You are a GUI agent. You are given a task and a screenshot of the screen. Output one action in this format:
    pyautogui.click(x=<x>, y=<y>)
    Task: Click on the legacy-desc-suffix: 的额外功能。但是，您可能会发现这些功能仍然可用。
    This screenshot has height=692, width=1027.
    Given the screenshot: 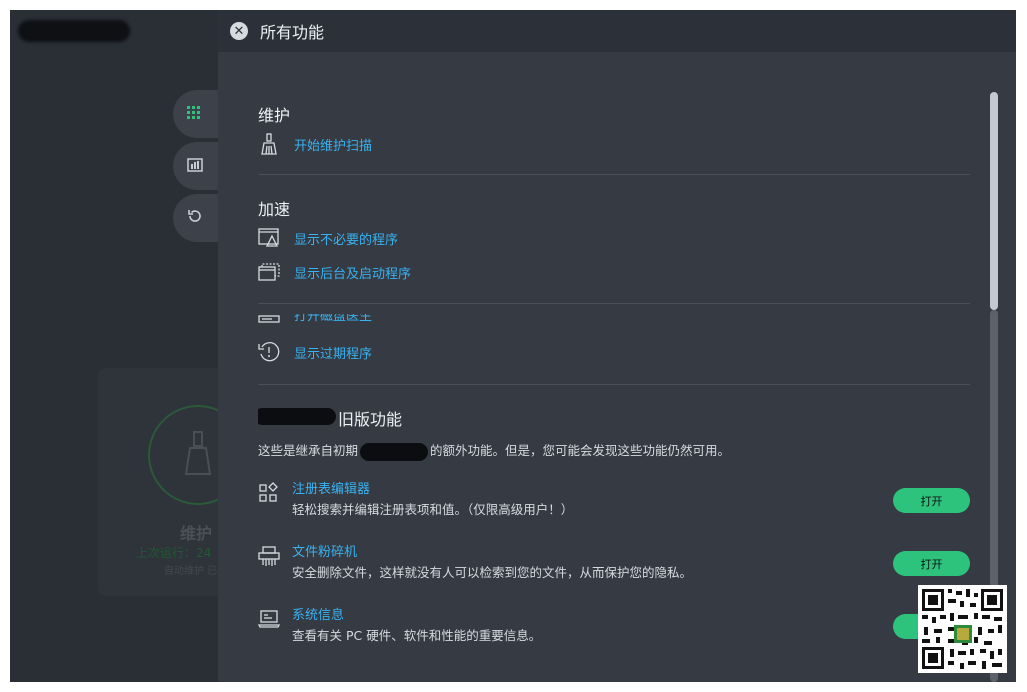 What is the action you would take?
    pyautogui.click(x=580, y=450)
    